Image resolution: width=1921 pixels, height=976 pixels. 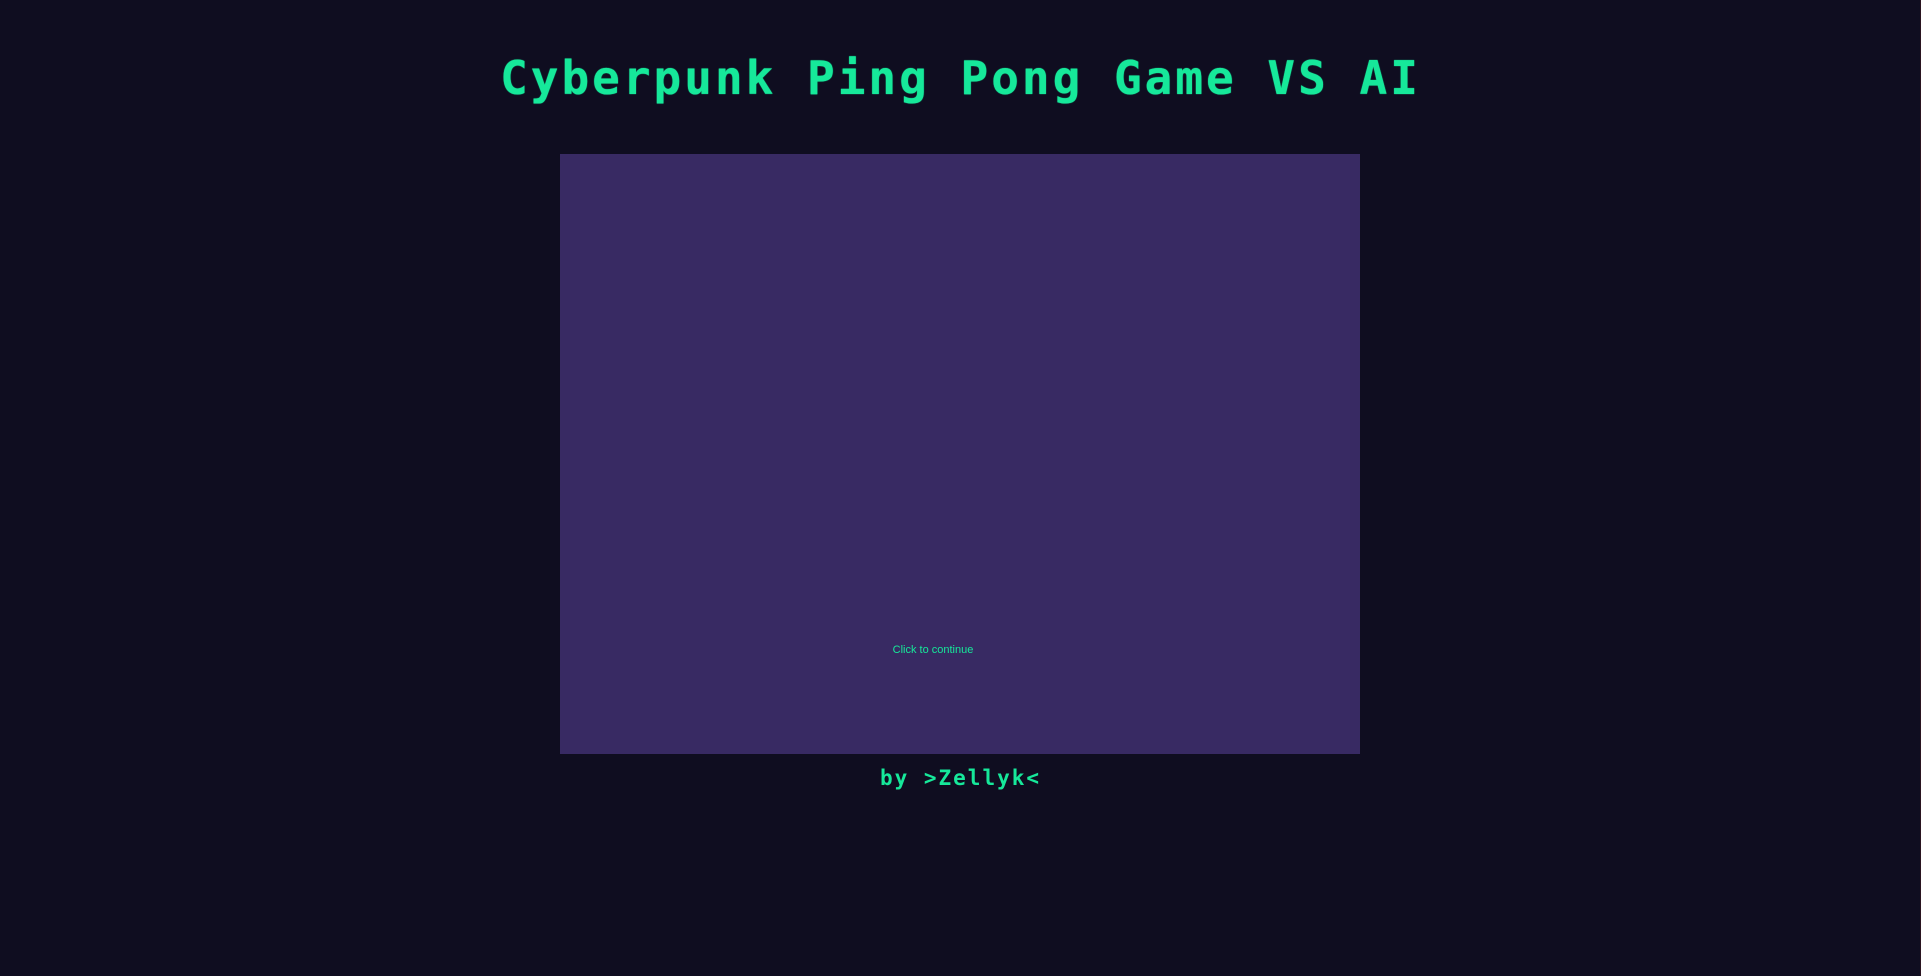 What do you see at coordinates (933, 650) in the screenshot?
I see `click-to-continue-prompt: Click to continue` at bounding box center [933, 650].